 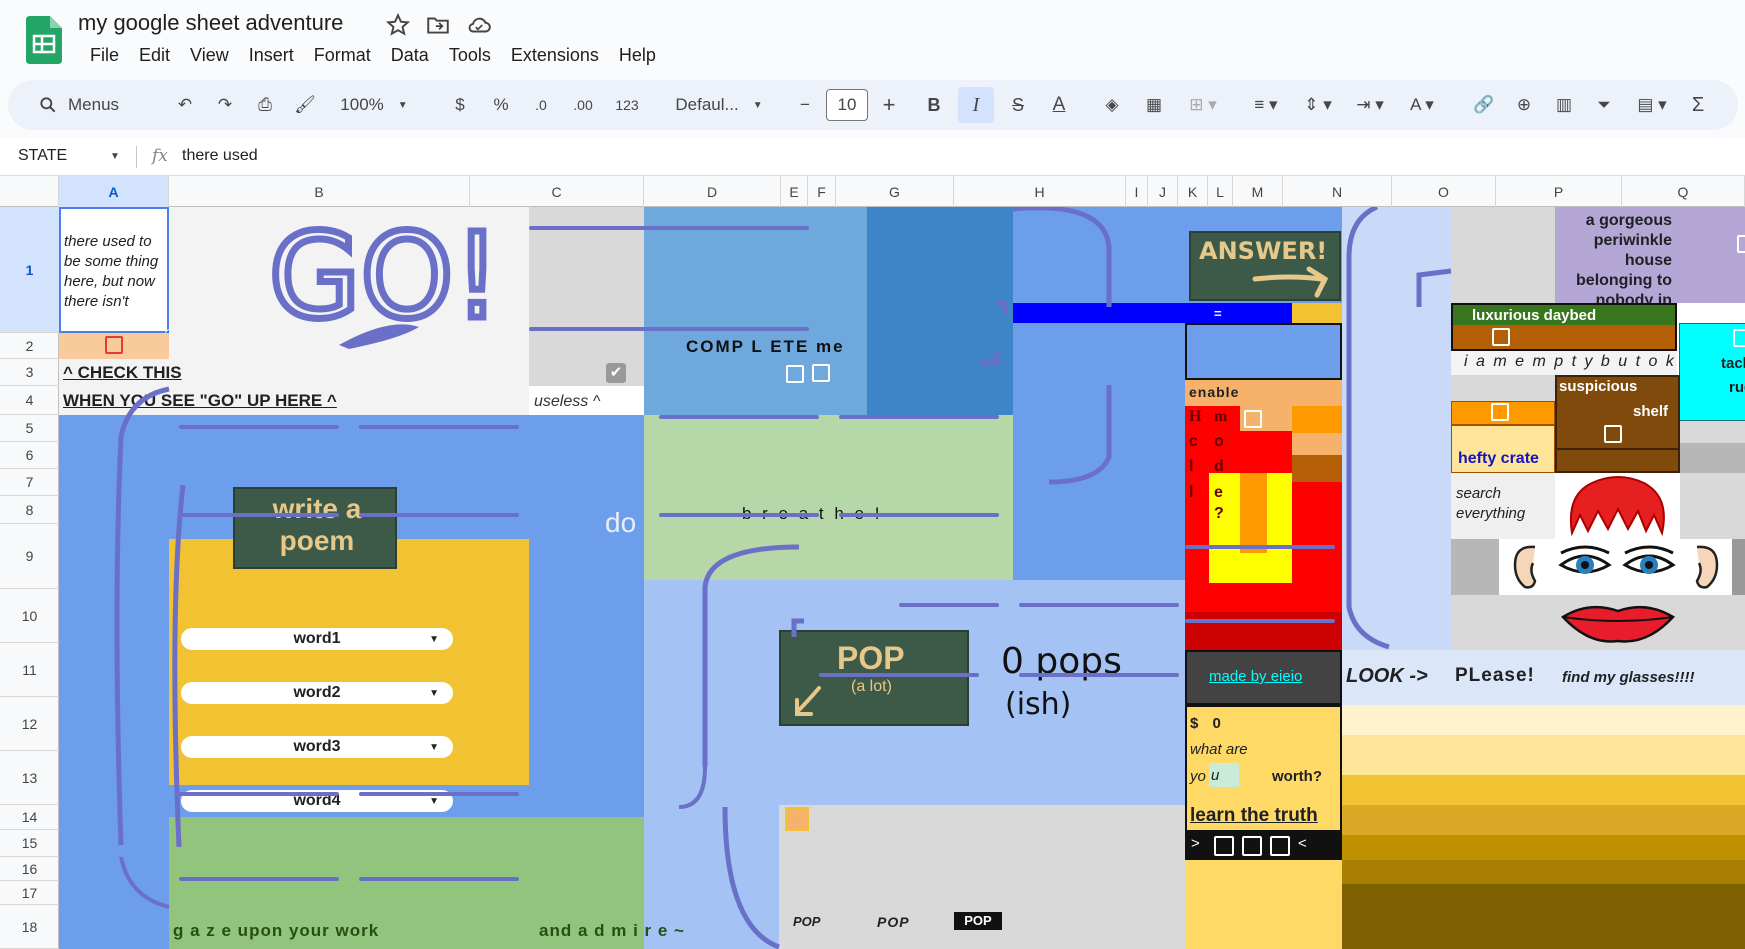 What do you see at coordinates (1564, 105) in the screenshot?
I see `insert-chart-icon: ▥` at bounding box center [1564, 105].